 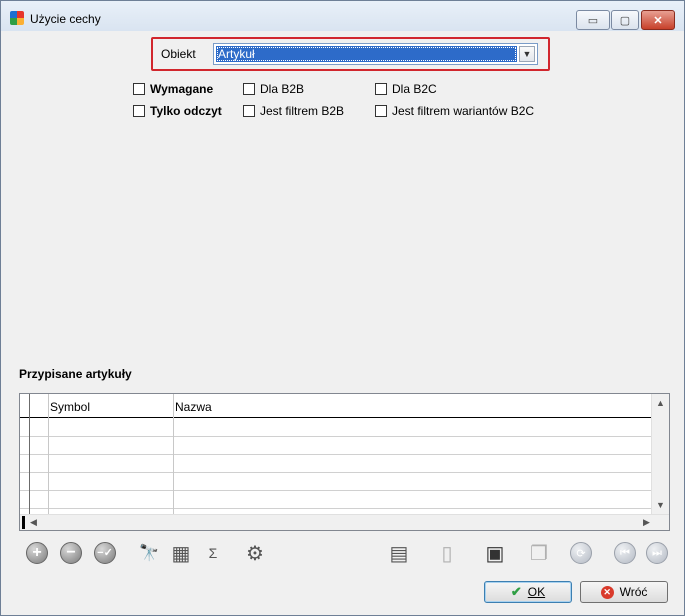 I want to click on b2b-filter-checkbox: Jest filtrem B2B, so click(x=293, y=111).